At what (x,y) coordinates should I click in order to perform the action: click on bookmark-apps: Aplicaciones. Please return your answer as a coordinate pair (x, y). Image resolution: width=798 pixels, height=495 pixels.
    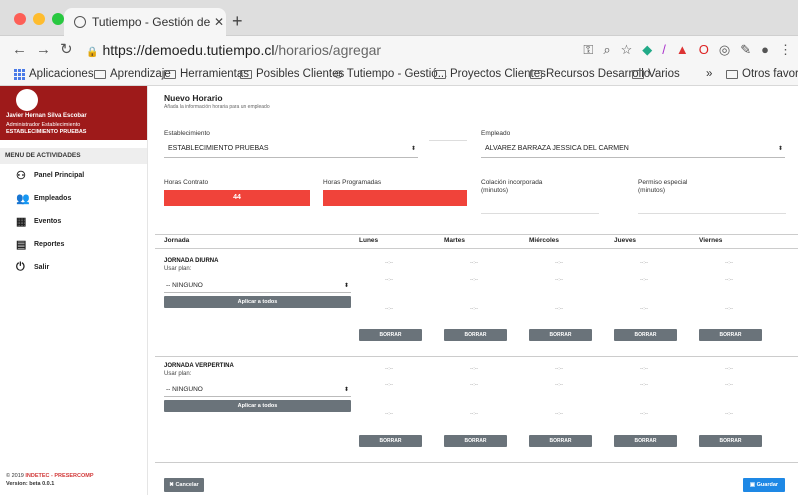
    Looking at the image, I should click on (54, 74).